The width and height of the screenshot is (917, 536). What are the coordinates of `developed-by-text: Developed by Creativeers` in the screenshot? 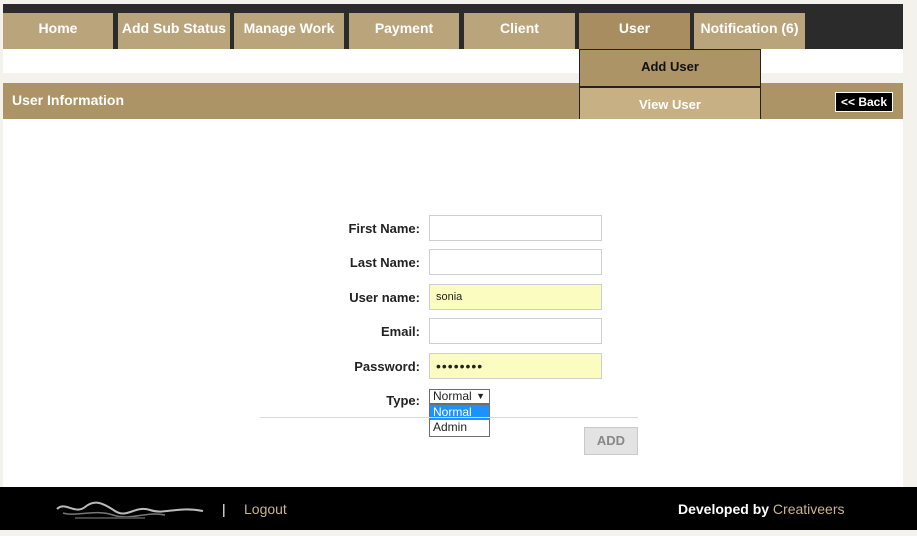 It's located at (761, 509).